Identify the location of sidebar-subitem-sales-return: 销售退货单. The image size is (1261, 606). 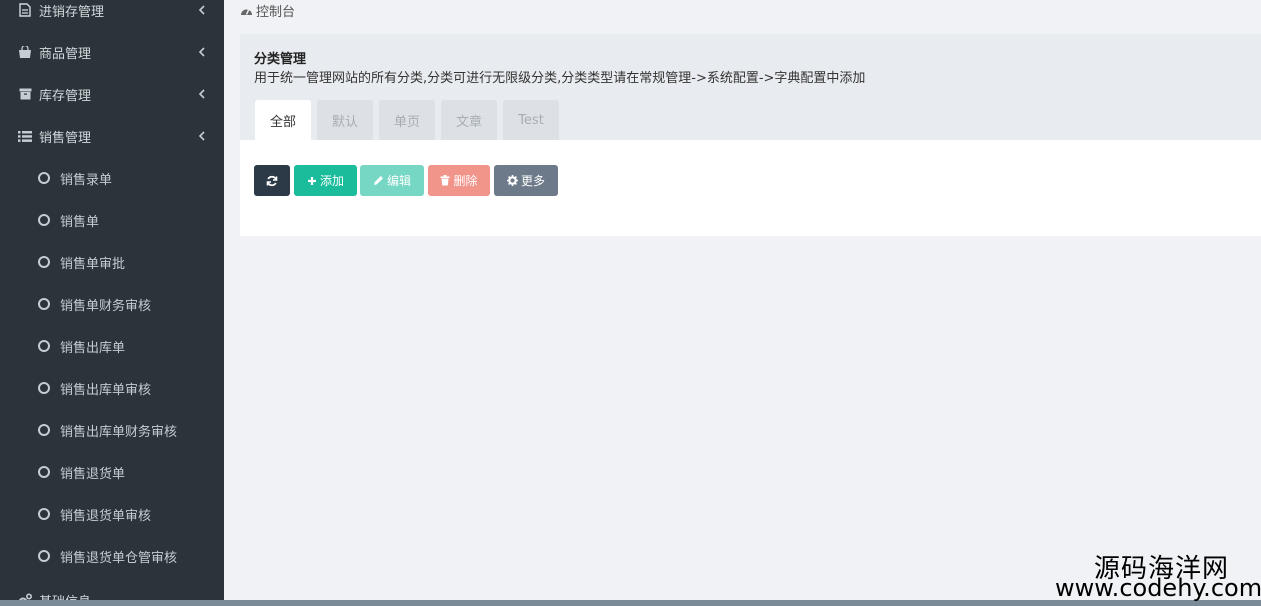
(112, 472).